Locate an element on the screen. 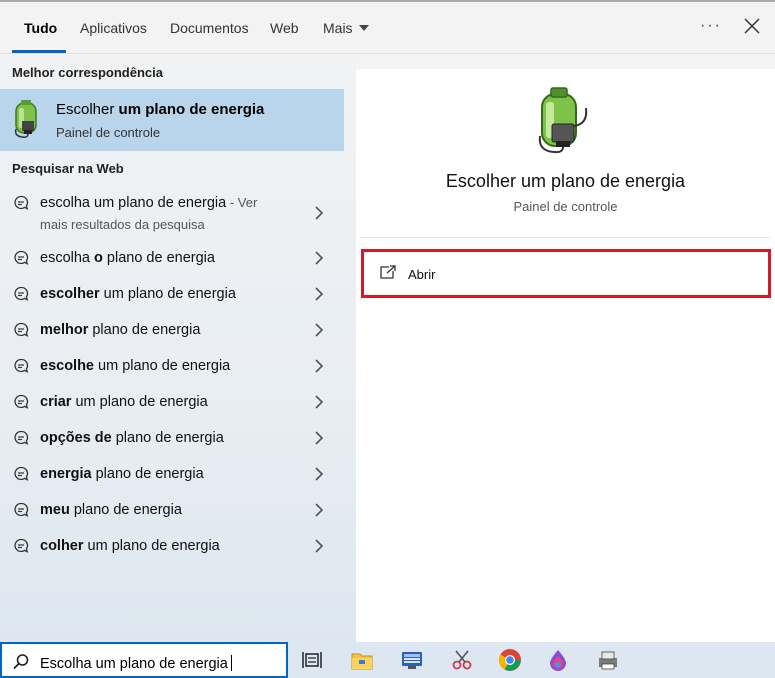  web-result-bold: criar is located at coordinates (56, 402).